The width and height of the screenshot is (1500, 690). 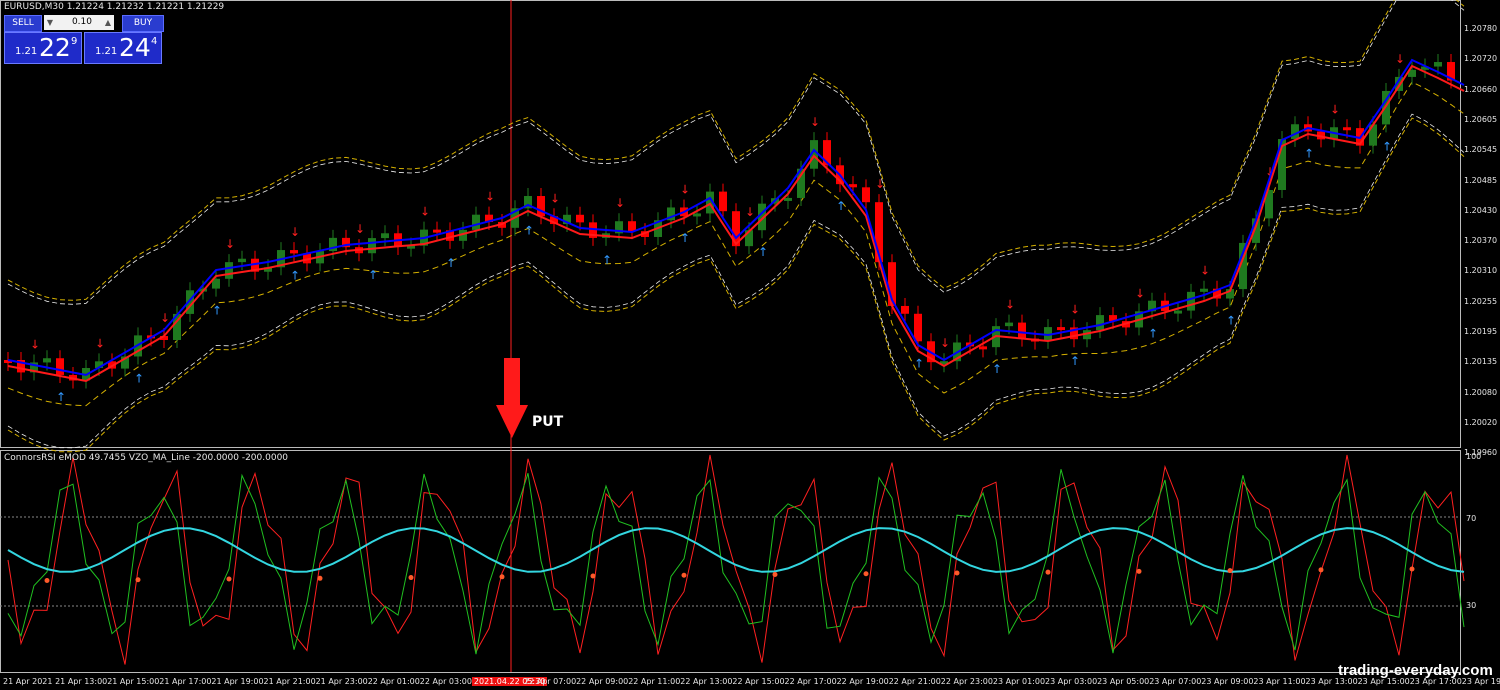 I want to click on time-label: 22 Apr 11:00, so click(x=654, y=681).